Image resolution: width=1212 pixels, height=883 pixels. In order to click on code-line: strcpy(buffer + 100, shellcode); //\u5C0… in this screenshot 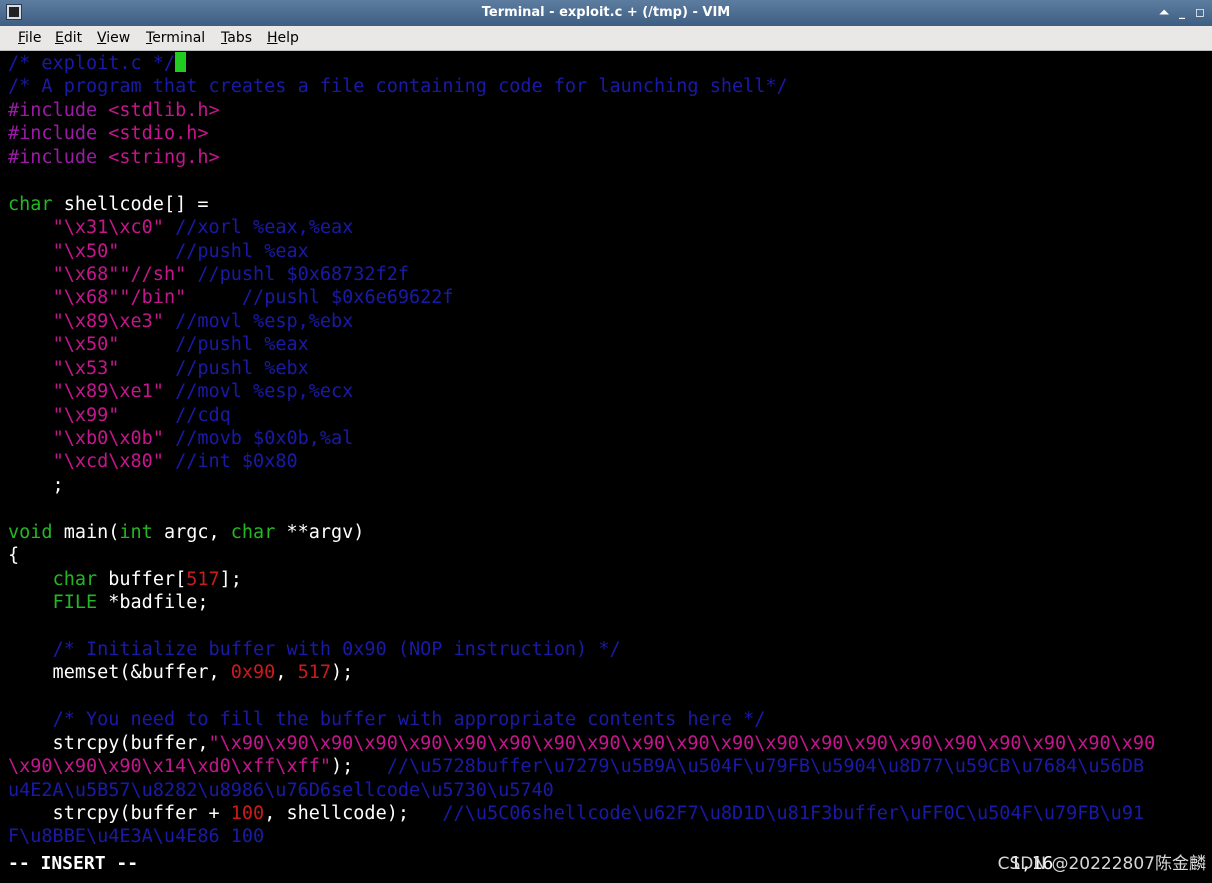, I will do `click(610, 813)`.